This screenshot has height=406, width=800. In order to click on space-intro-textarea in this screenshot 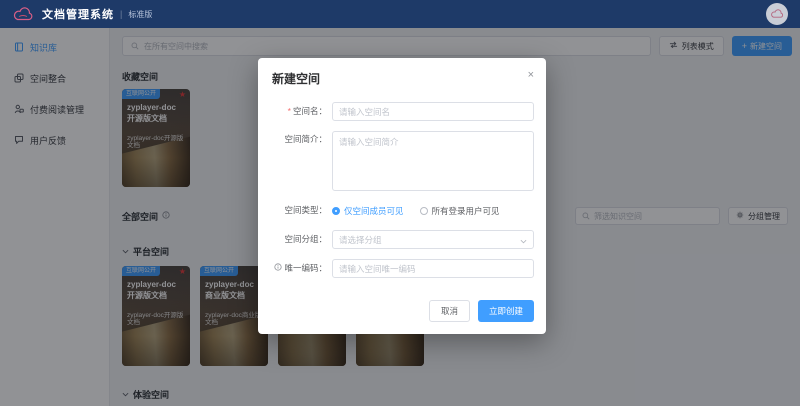, I will do `click(433, 161)`.